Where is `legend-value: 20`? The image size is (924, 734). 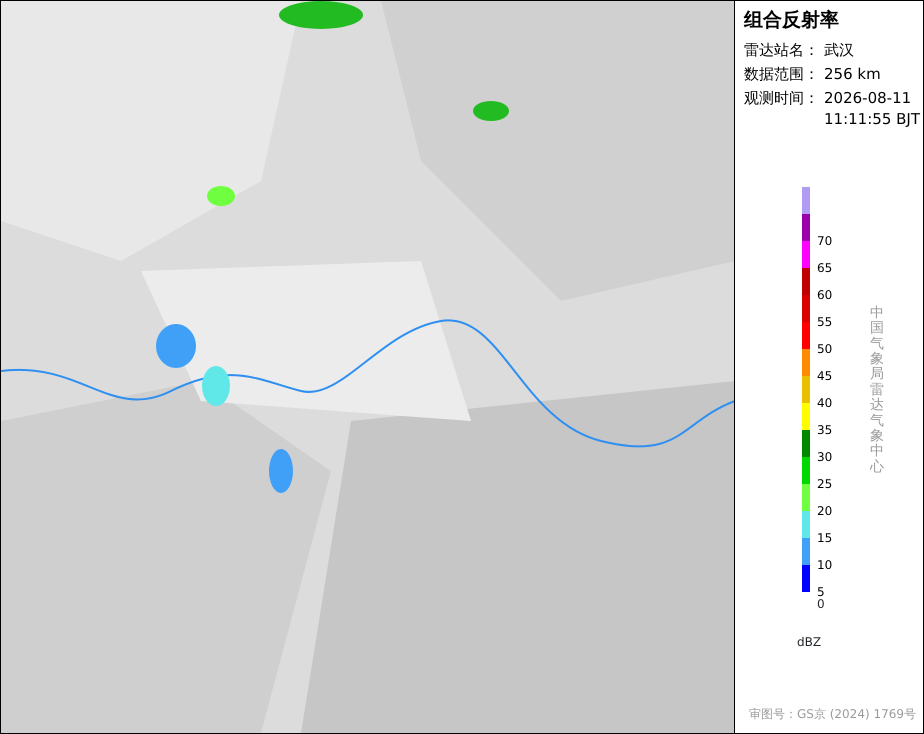 legend-value: 20 is located at coordinates (824, 511).